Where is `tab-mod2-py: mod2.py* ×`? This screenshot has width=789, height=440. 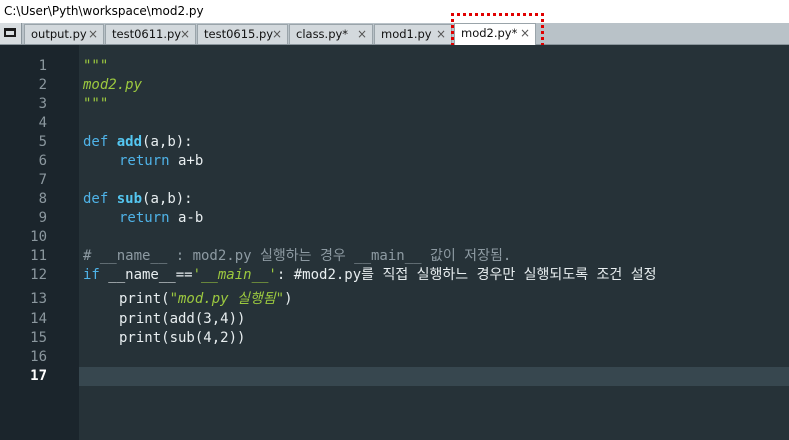
tab-mod2-py: mod2.py* × is located at coordinates (495, 34).